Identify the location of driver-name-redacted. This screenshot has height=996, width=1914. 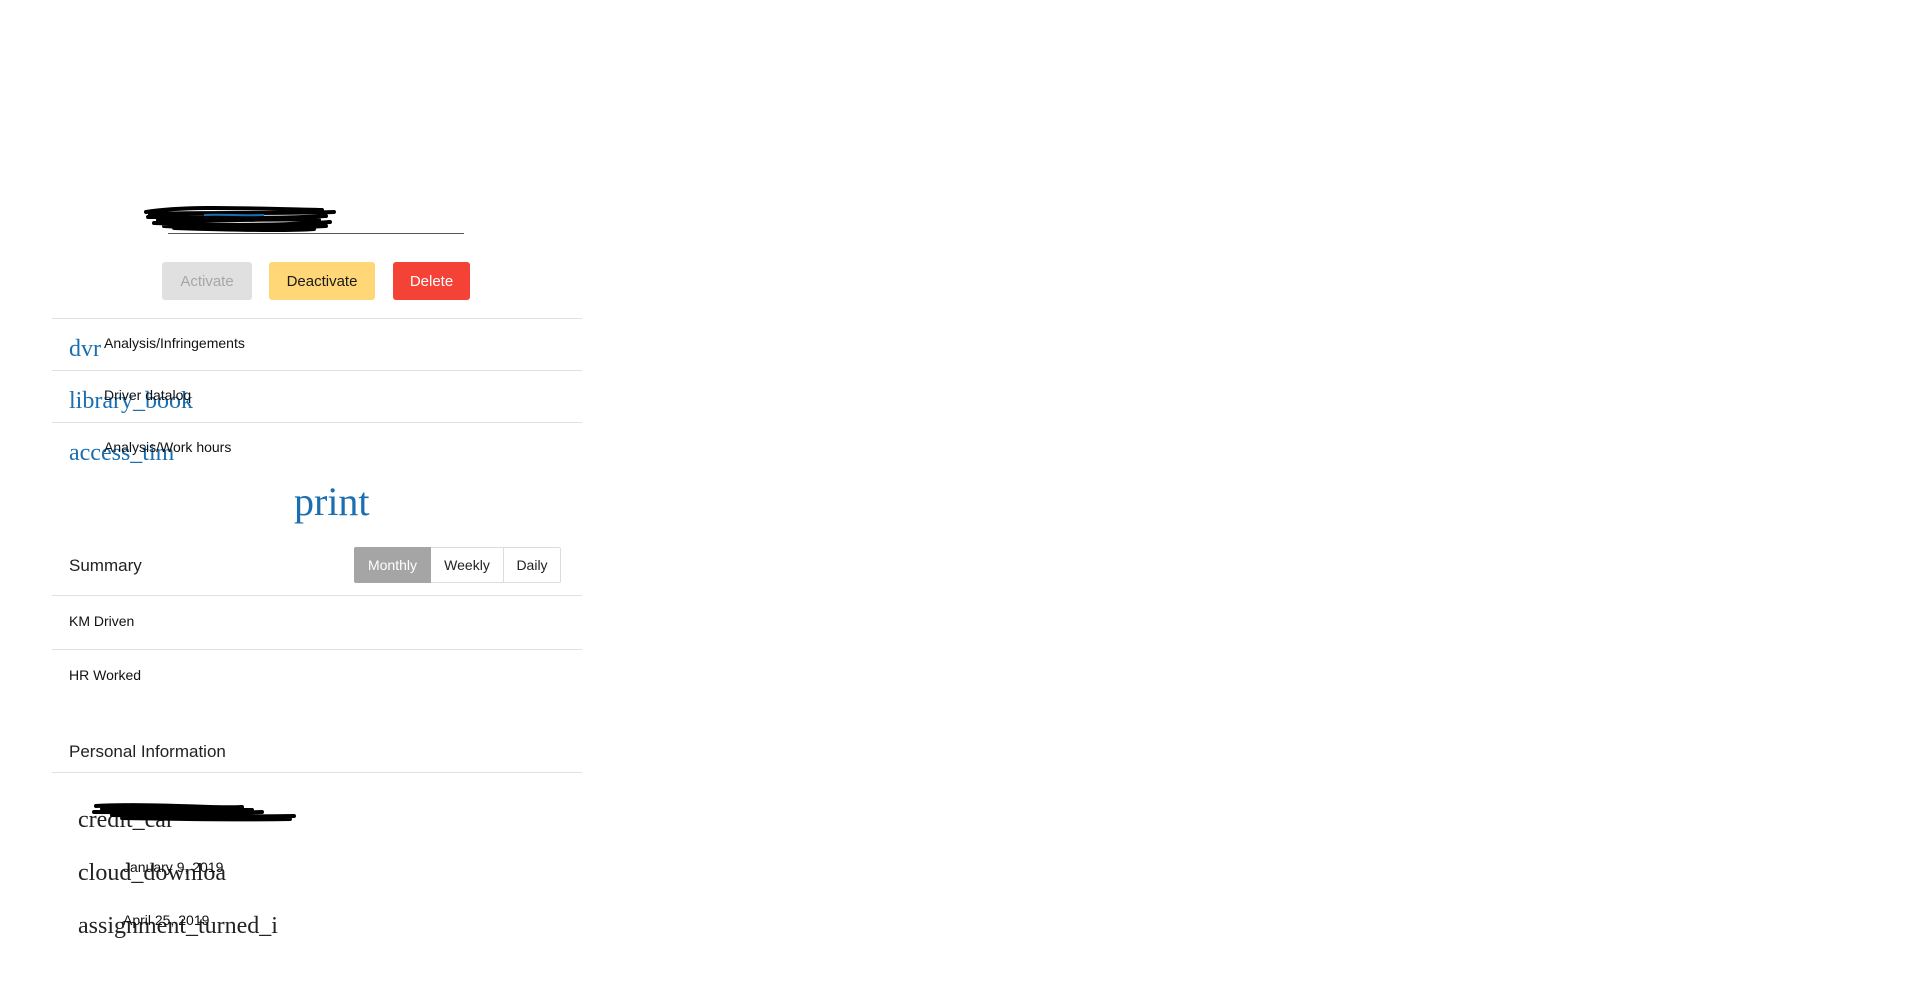
(294, 218).